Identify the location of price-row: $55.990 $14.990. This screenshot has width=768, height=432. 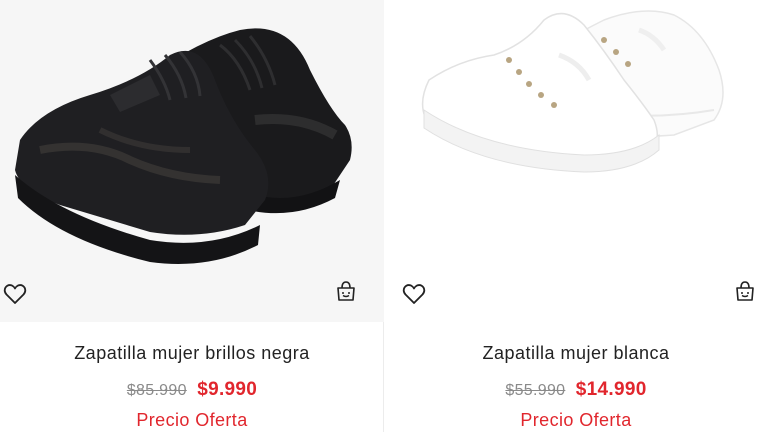
(576, 390).